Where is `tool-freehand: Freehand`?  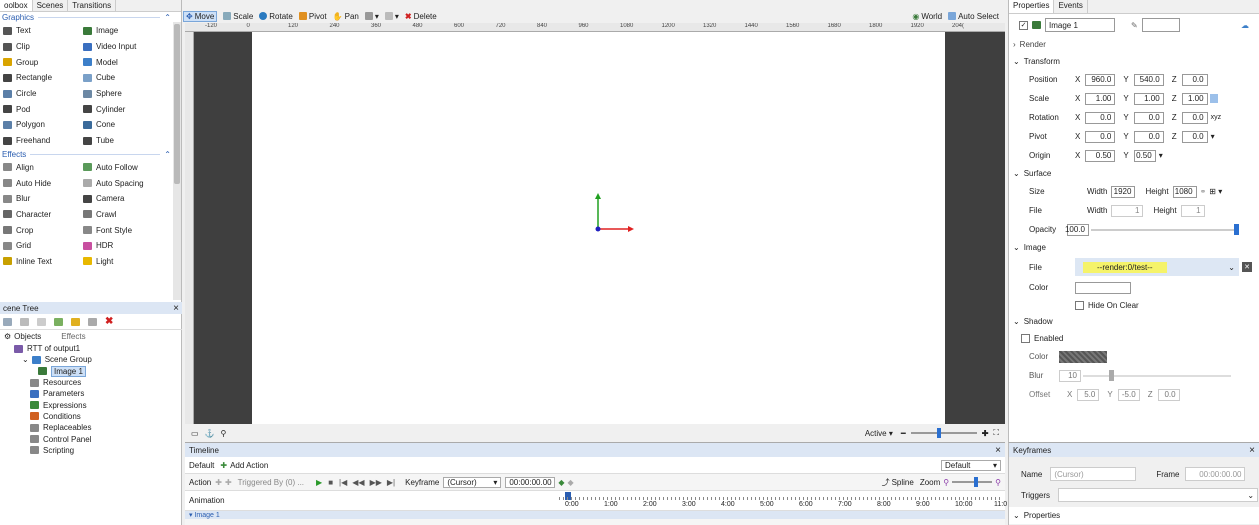
tool-freehand: Freehand is located at coordinates (43, 141).